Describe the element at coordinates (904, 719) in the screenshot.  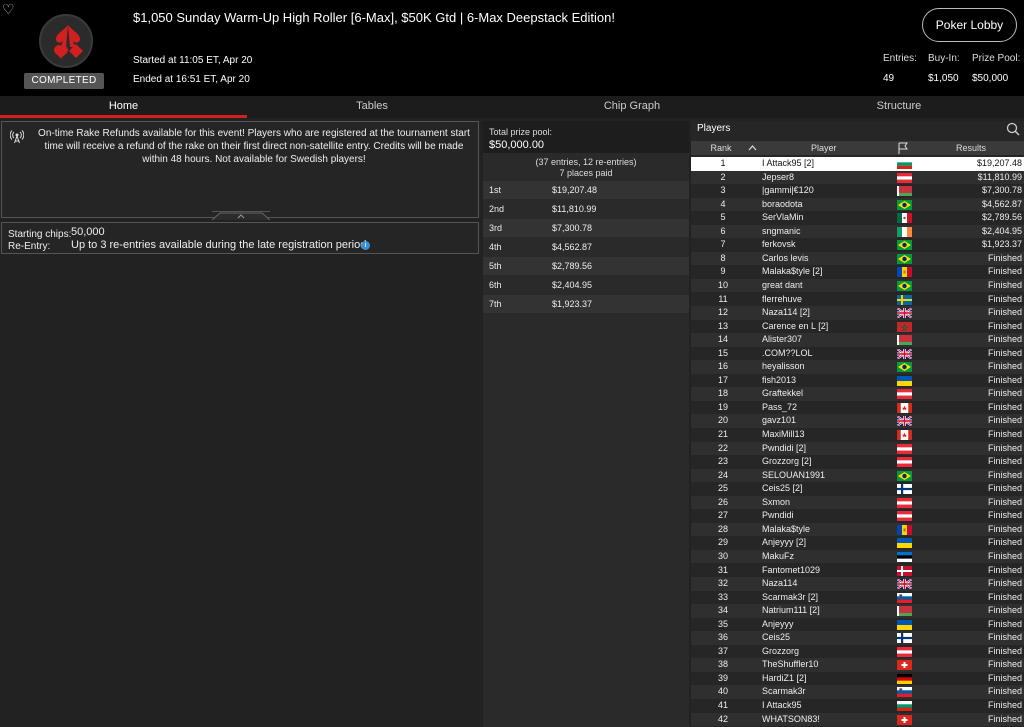
I see `switzerland-flag-icon` at that location.